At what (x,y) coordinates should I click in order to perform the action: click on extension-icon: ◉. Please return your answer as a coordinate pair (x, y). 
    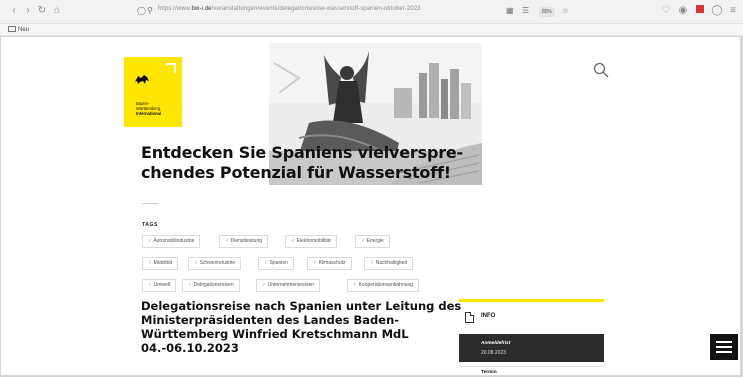
    Looking at the image, I should click on (683, 11).